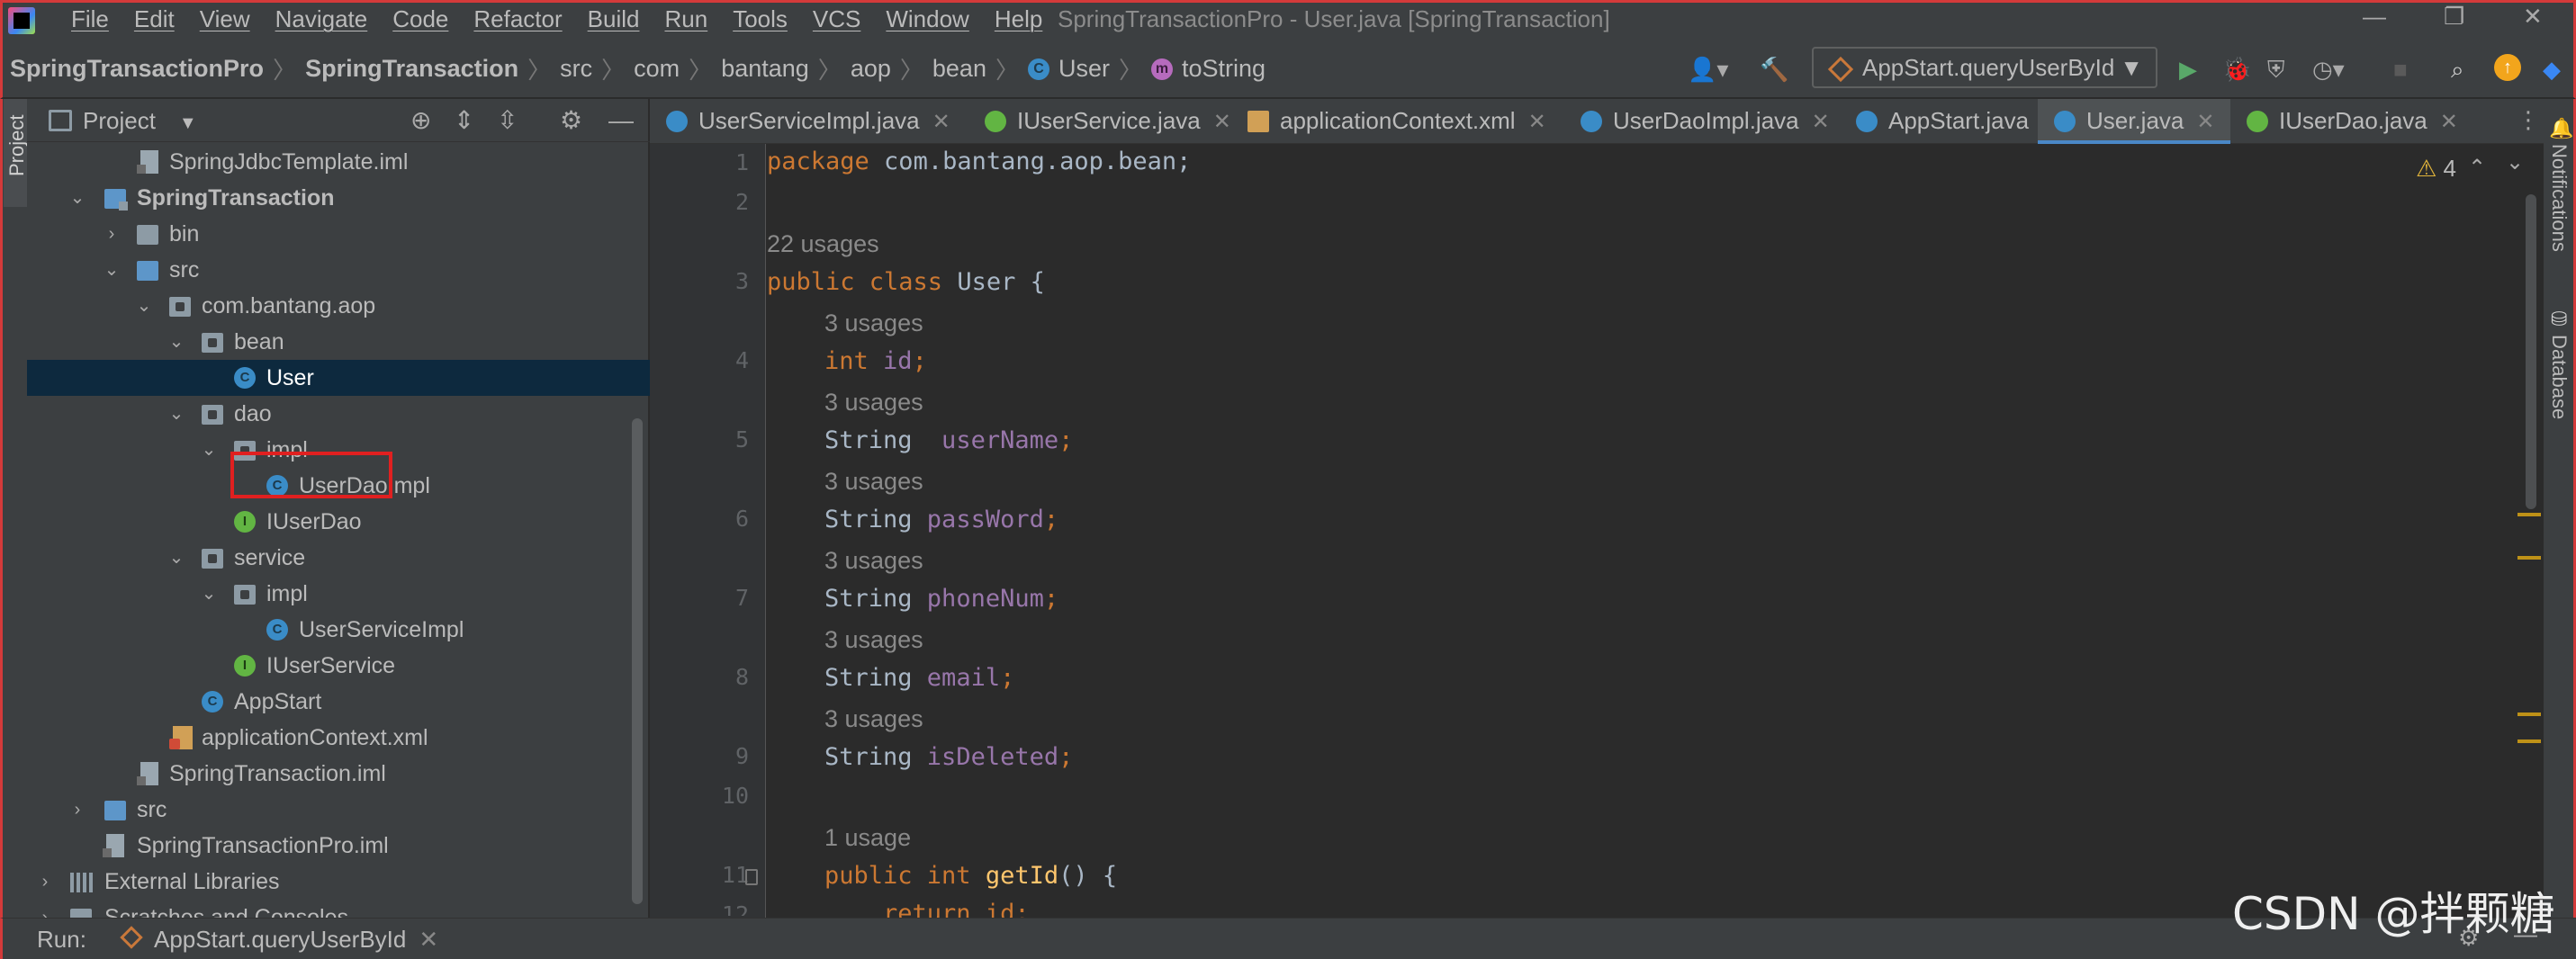  I want to click on build-hammer-icon: 🔨, so click(1774, 69).